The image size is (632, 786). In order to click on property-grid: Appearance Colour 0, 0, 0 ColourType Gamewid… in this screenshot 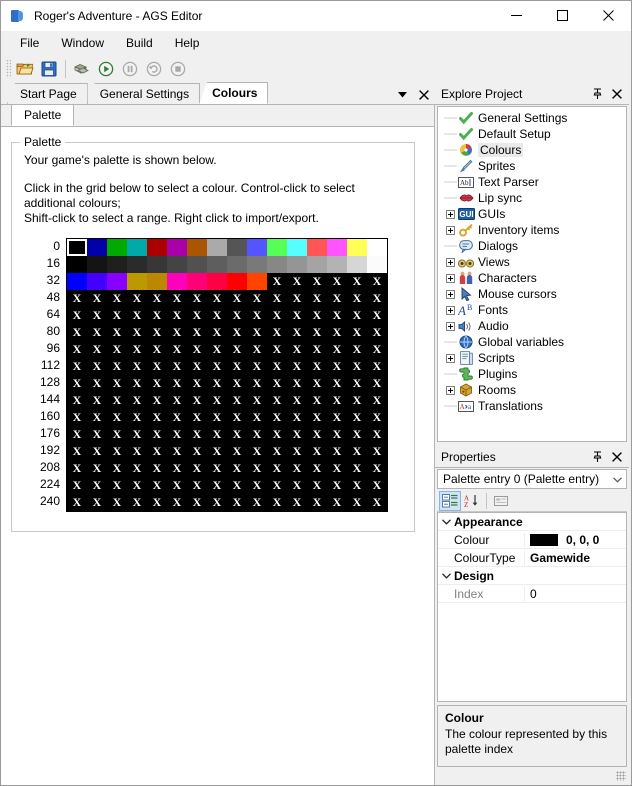, I will do `click(532, 607)`.